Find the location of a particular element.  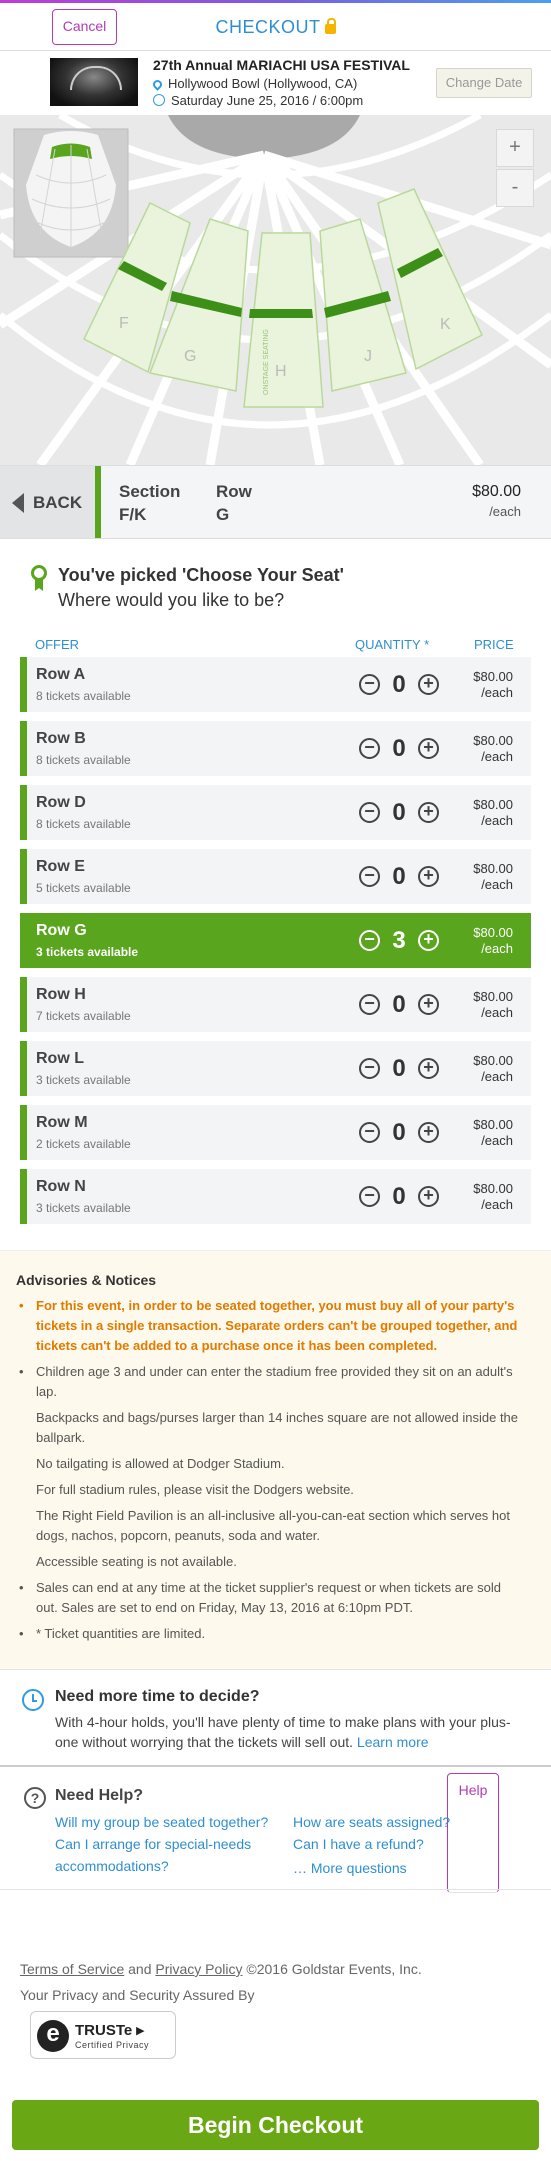

page-title-text: CHECKOUT is located at coordinates (268, 27).